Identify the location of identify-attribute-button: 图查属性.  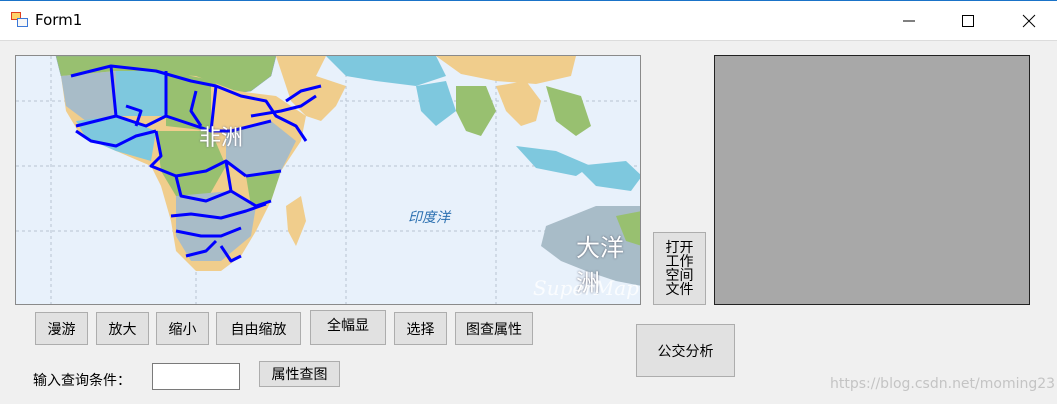
(494, 328).